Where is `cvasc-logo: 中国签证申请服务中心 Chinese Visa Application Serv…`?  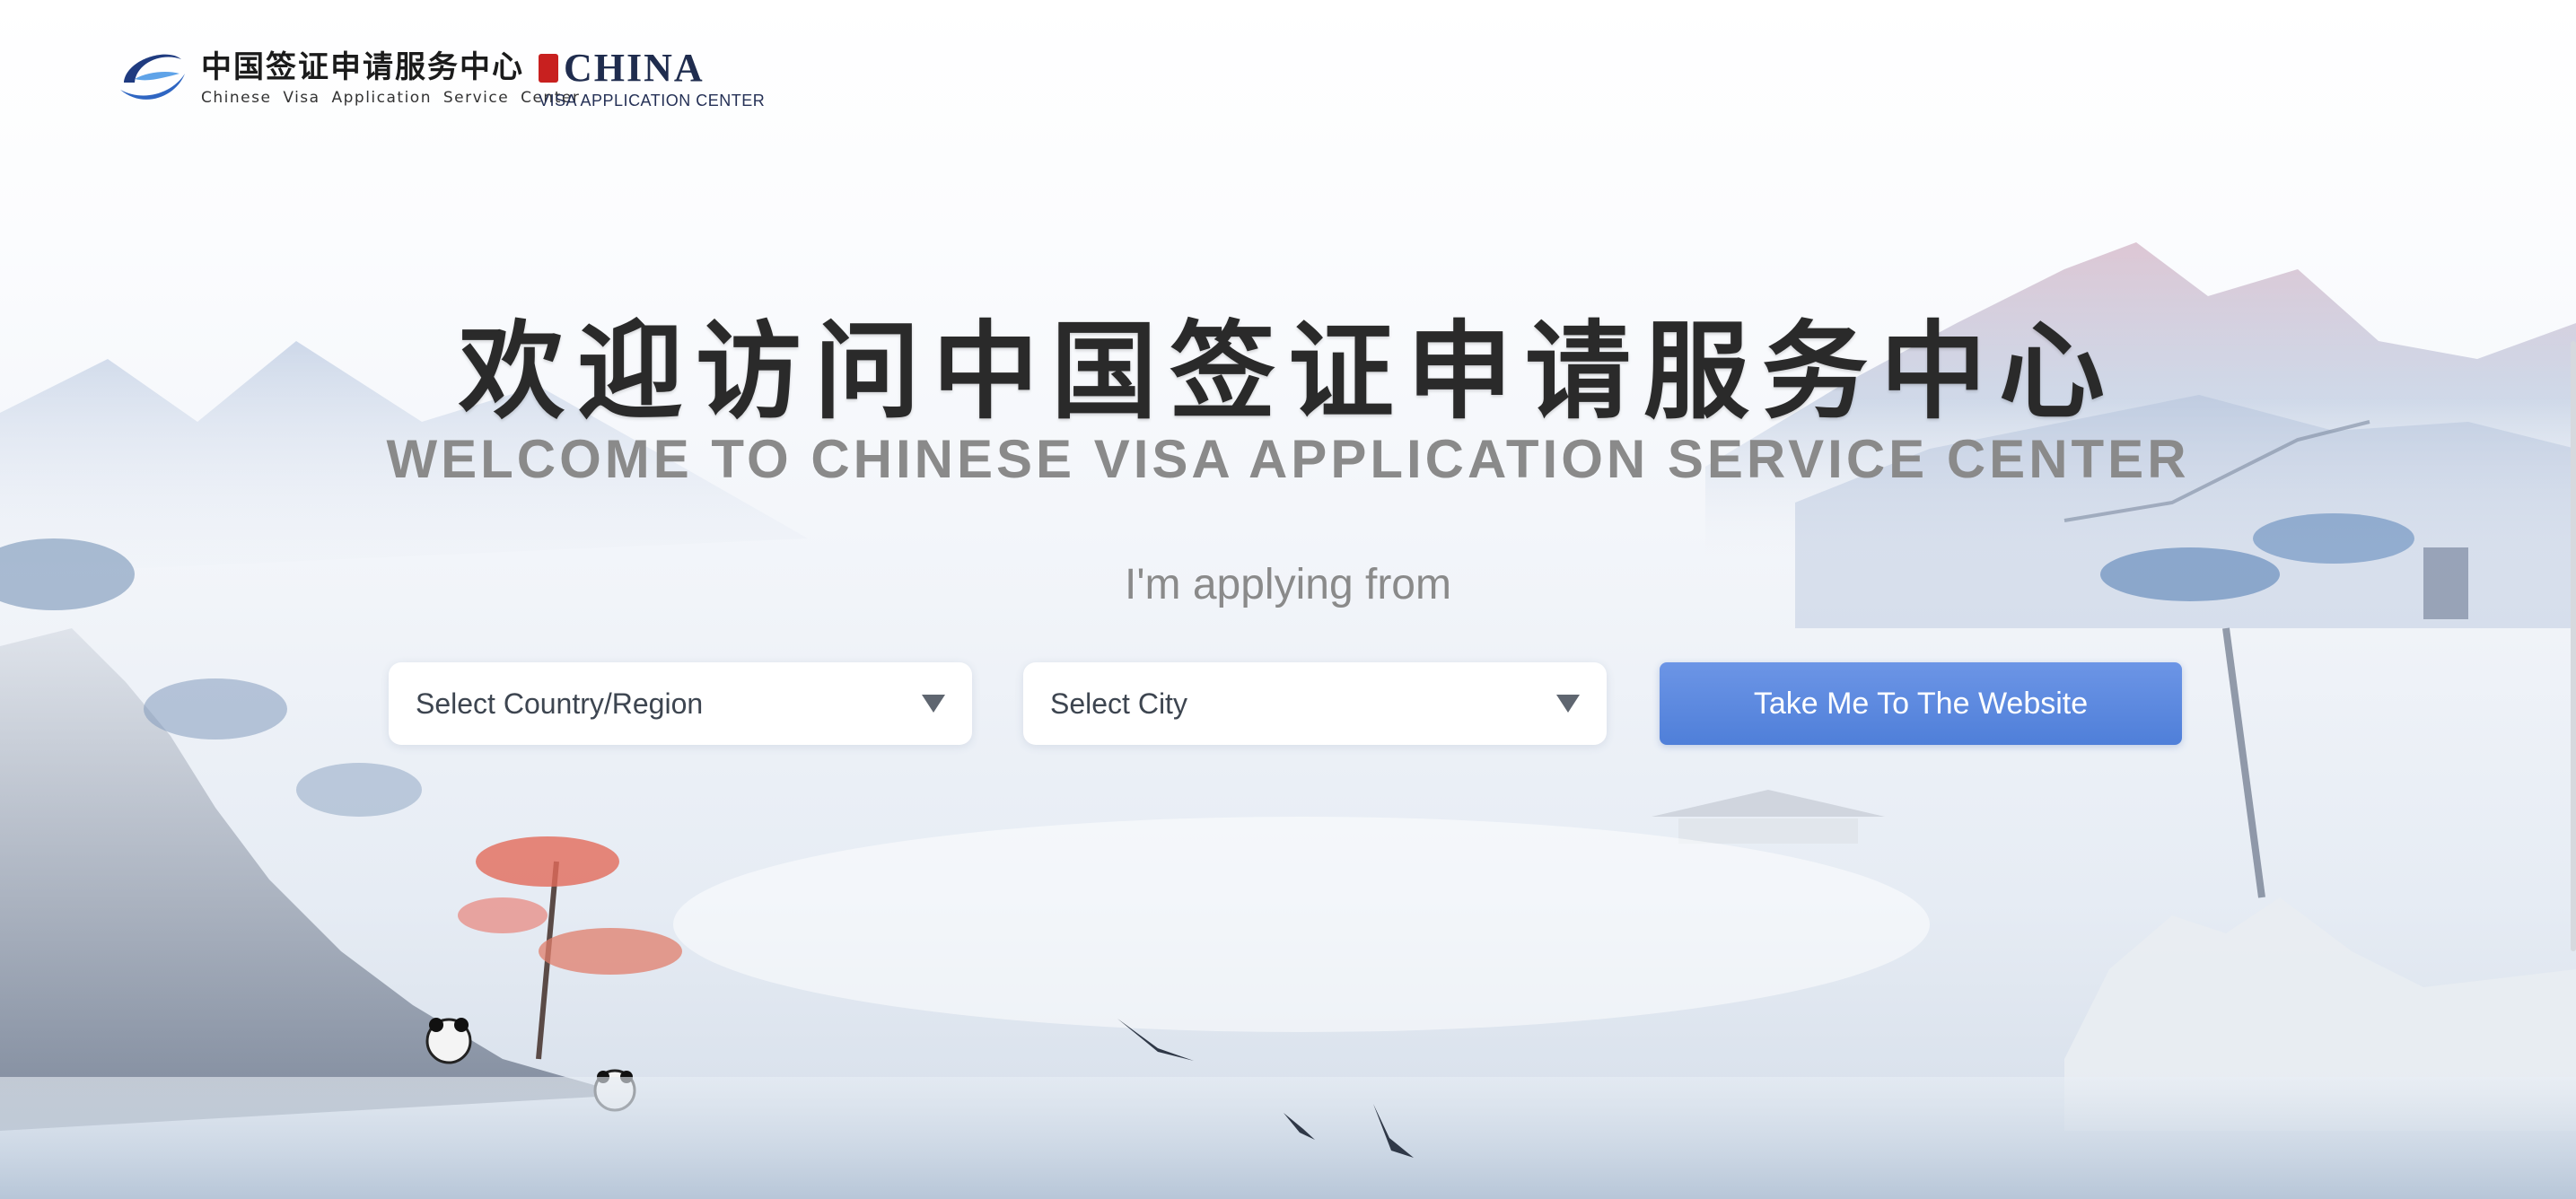 cvasc-logo: 中国签证申请服务中心 Chinese Visa Application Serv… is located at coordinates (348, 78).